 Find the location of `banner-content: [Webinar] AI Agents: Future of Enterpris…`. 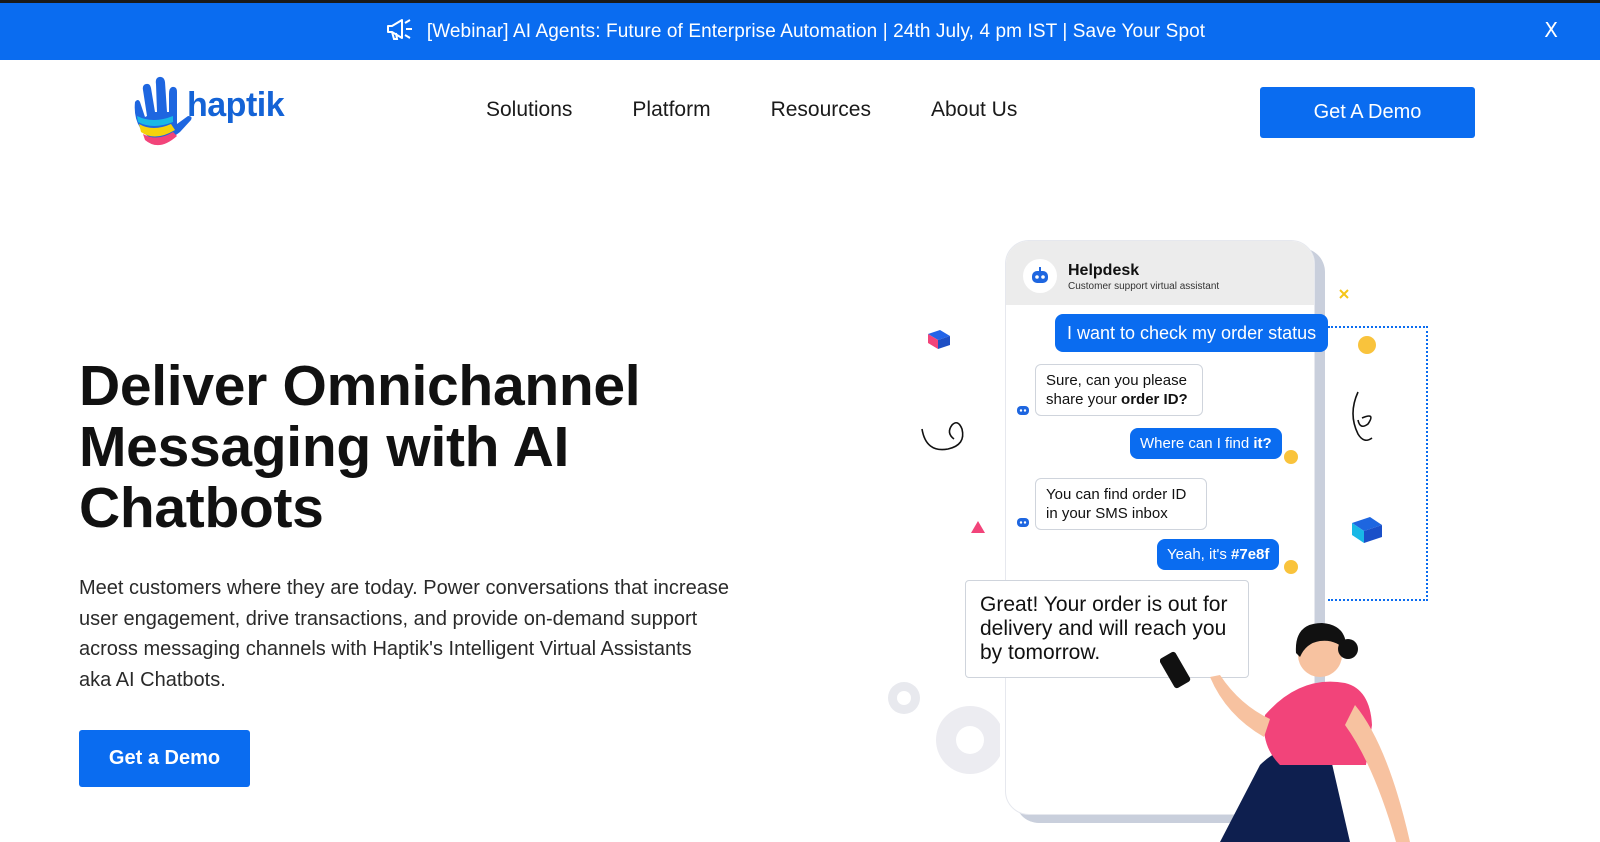

banner-content: [Webinar] AI Agents: Future of Enterpris… is located at coordinates (795, 31).